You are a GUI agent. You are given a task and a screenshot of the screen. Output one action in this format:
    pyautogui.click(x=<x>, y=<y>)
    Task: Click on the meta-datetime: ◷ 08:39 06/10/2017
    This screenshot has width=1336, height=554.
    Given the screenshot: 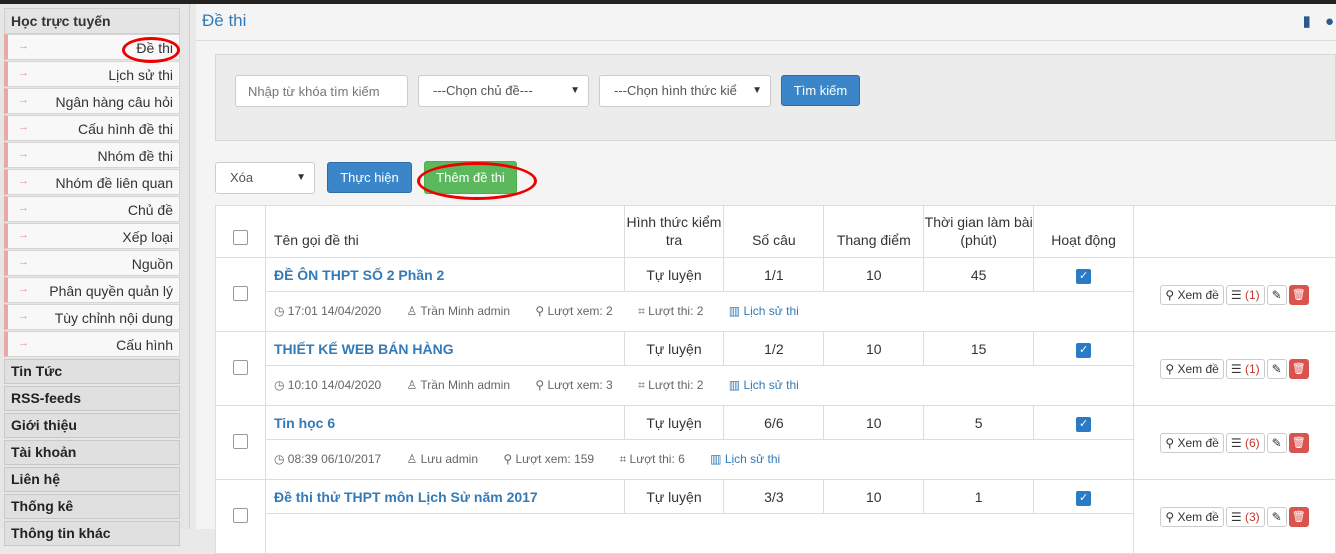 What is the action you would take?
    pyautogui.click(x=327, y=459)
    